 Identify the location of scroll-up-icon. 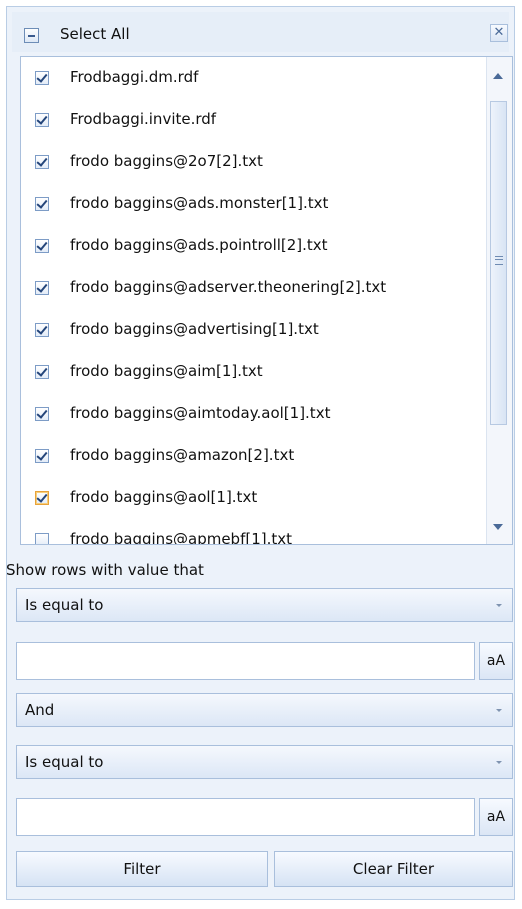
(498, 76).